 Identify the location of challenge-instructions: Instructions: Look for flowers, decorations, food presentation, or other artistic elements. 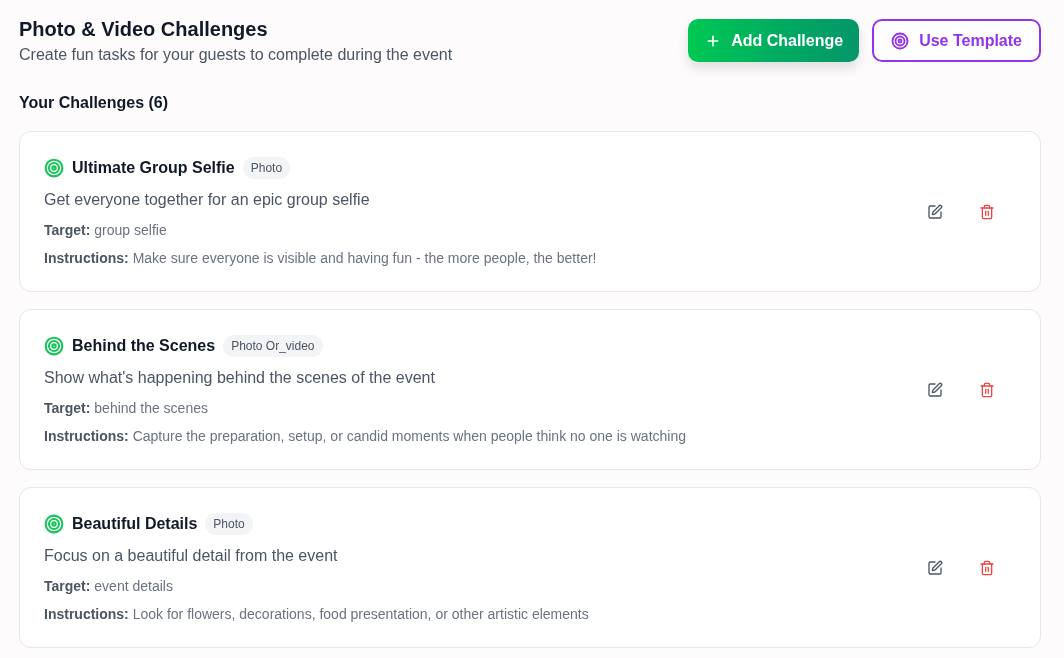
(316, 614).